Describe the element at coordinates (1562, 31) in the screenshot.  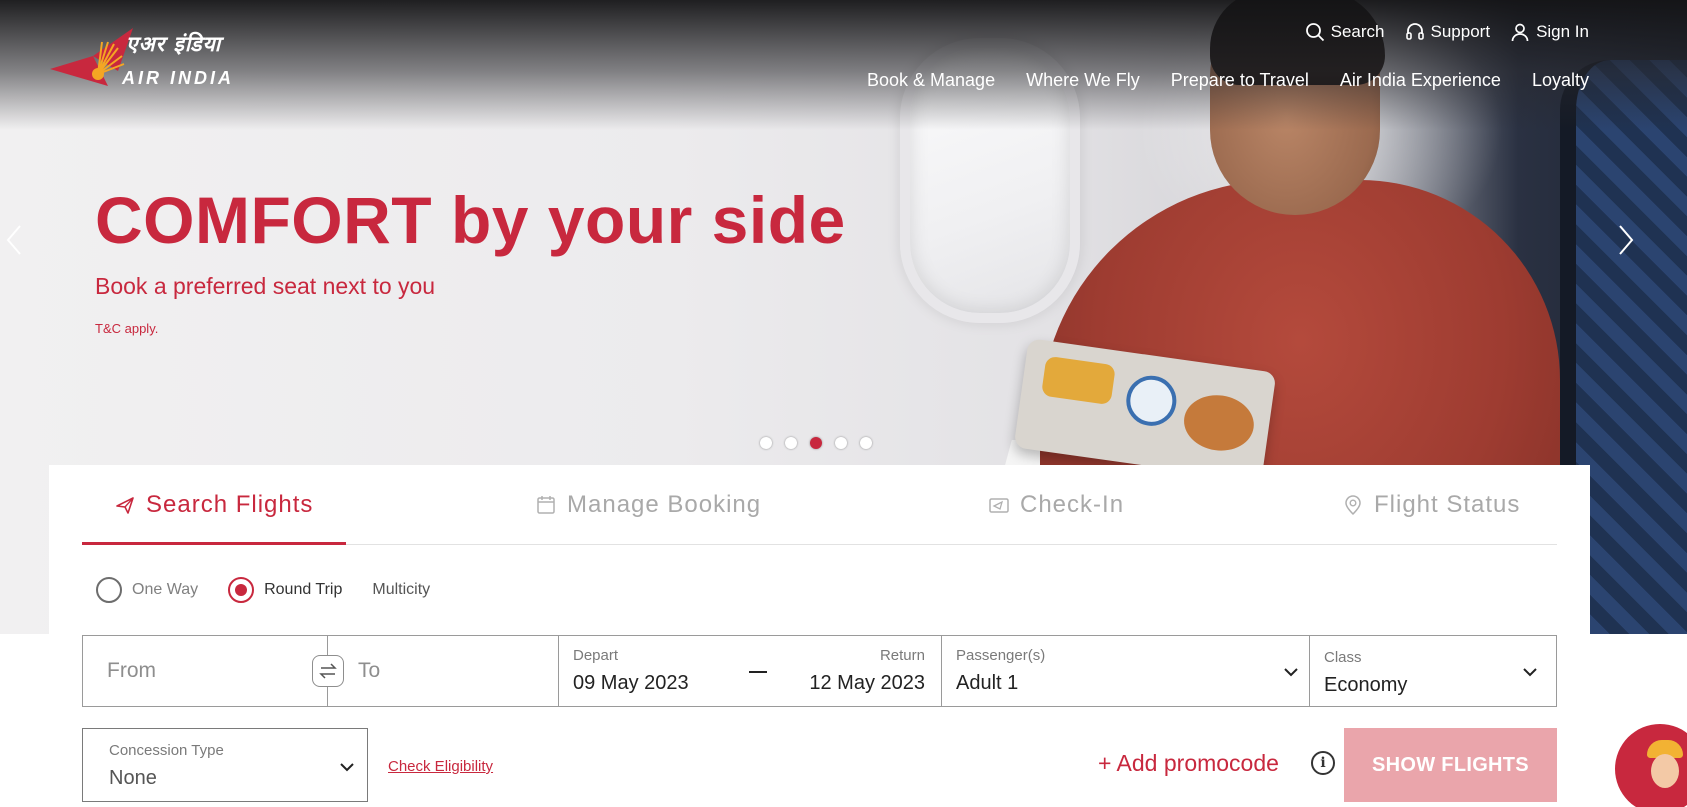
I see `sign-in-label: Sign In` at that location.